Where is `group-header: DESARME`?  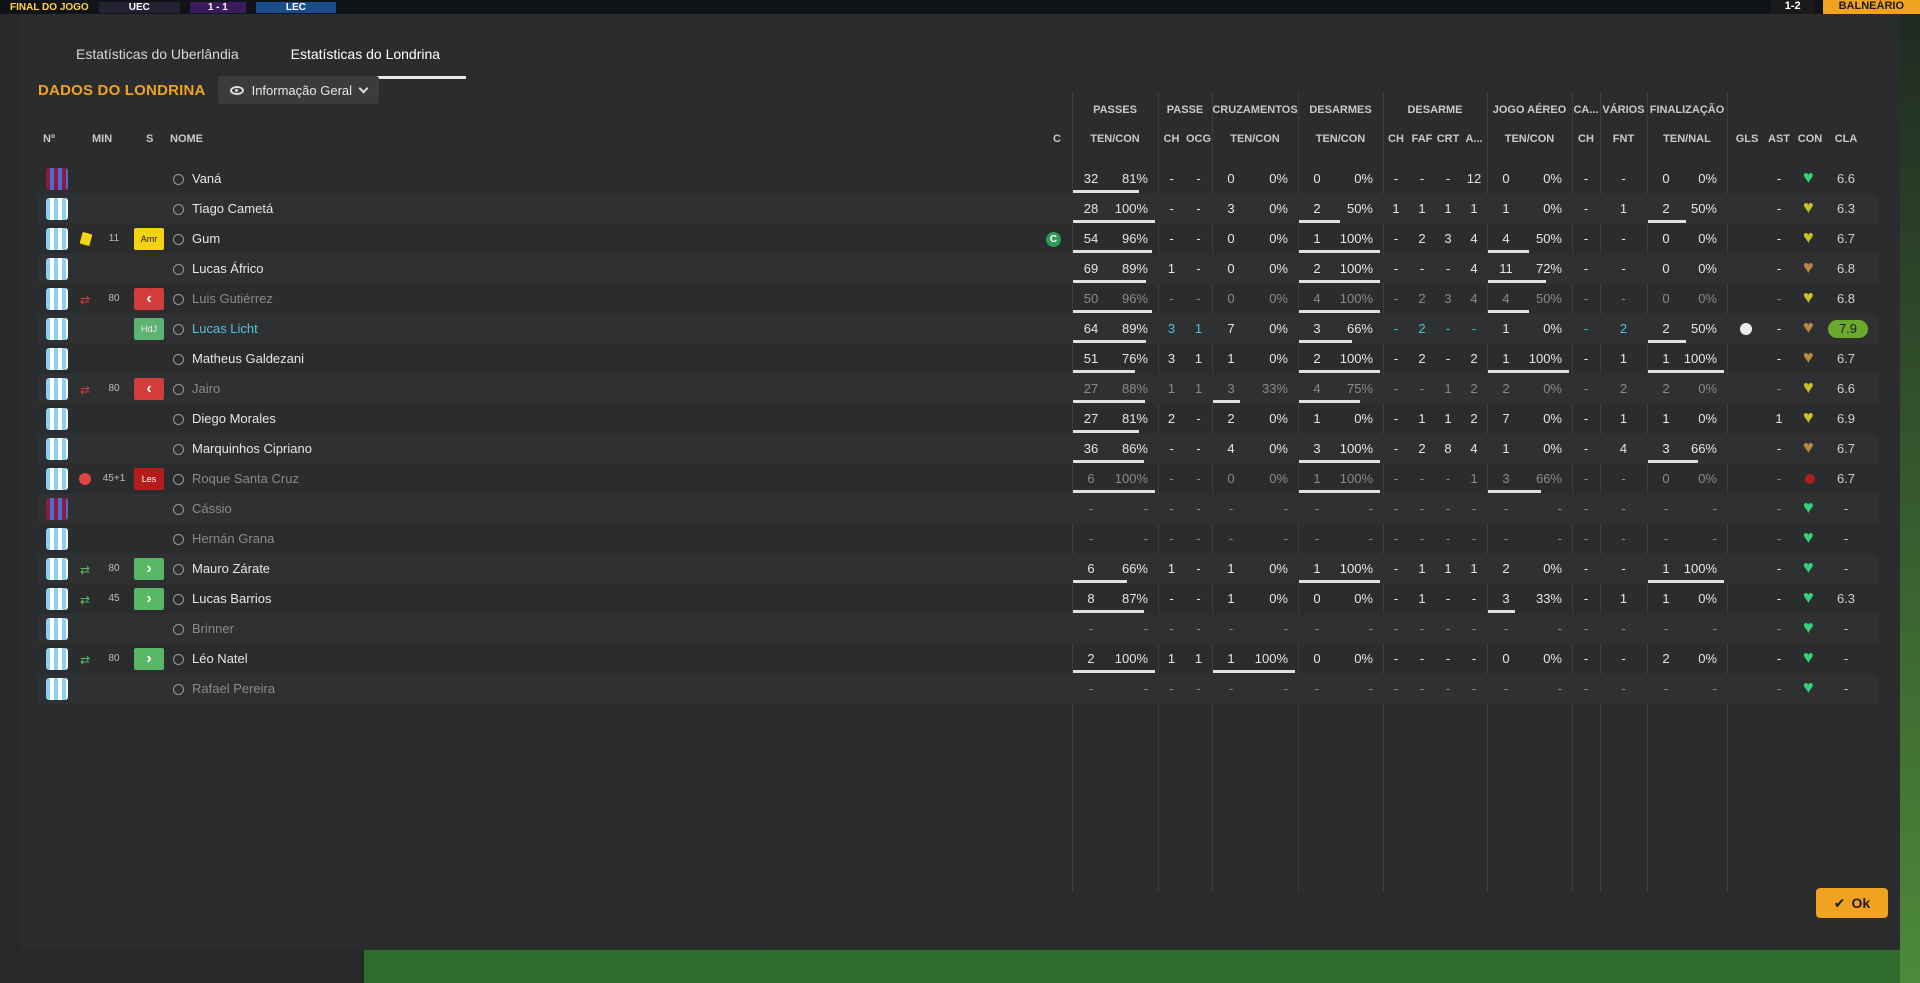
group-header: DESARME is located at coordinates (1435, 110).